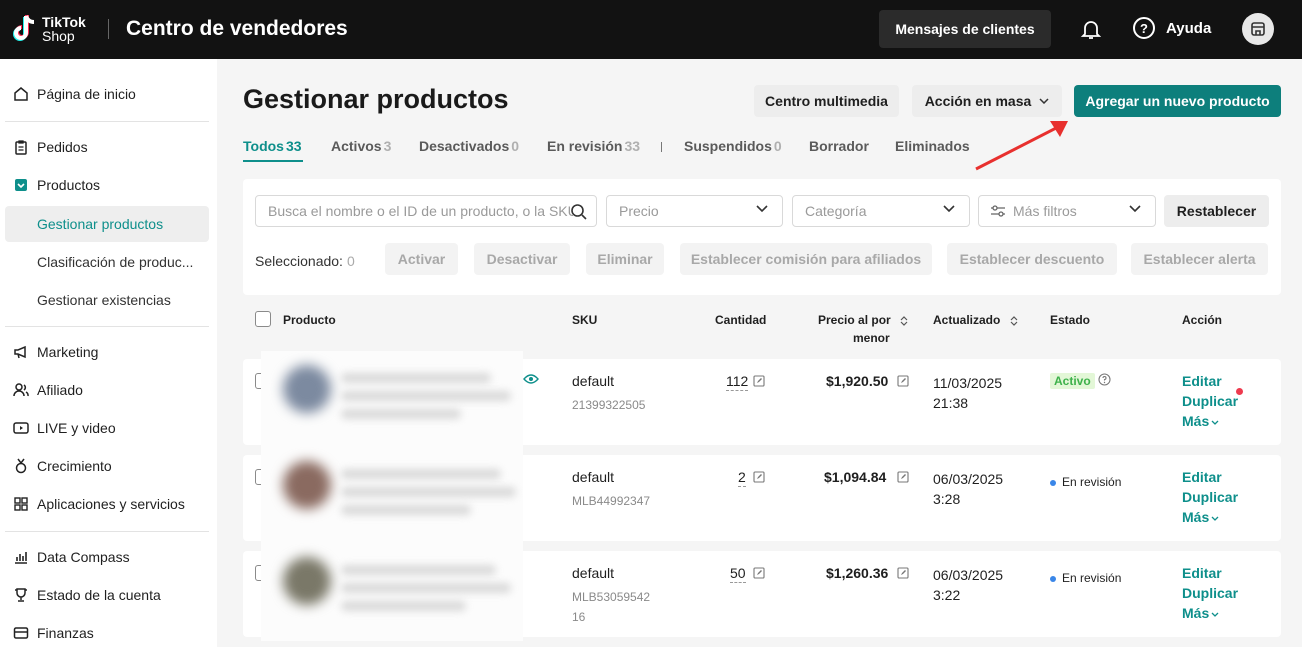 Image resolution: width=1302 pixels, height=647 pixels. What do you see at coordinates (579, 212) in the screenshot?
I see `search-icon` at bounding box center [579, 212].